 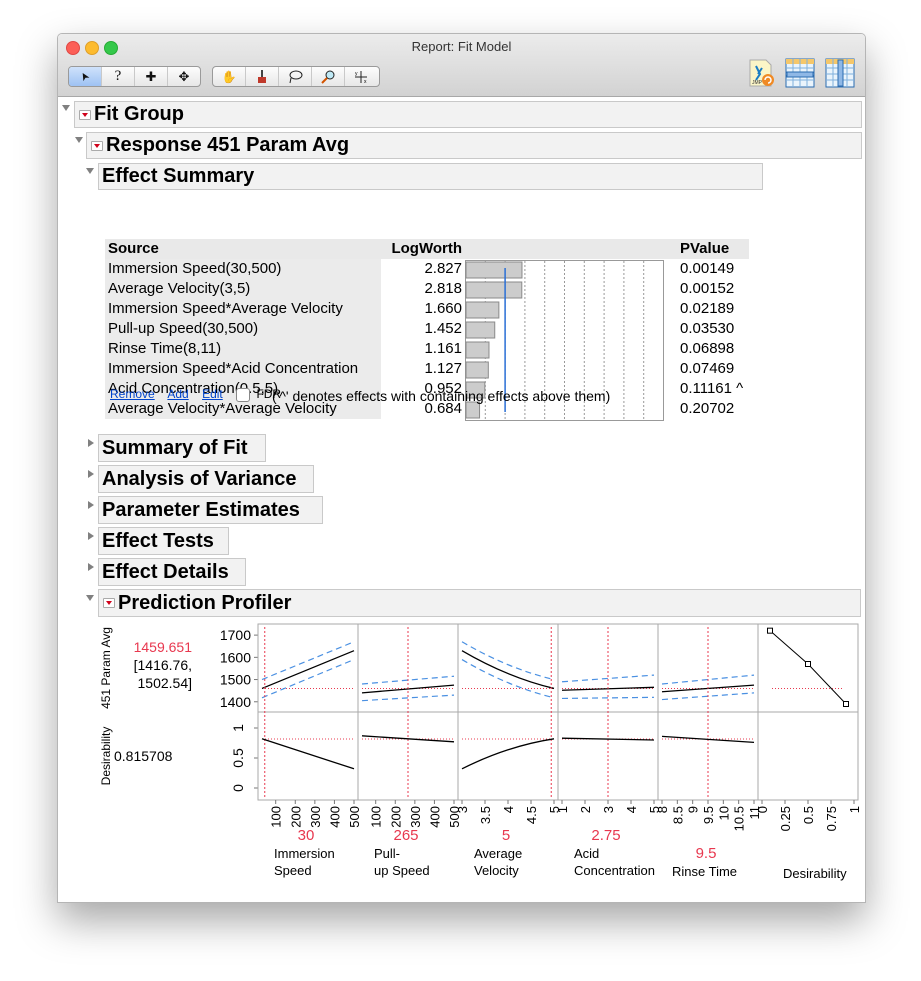 I want to click on factor-current-value: 5, so click(x=506, y=835).